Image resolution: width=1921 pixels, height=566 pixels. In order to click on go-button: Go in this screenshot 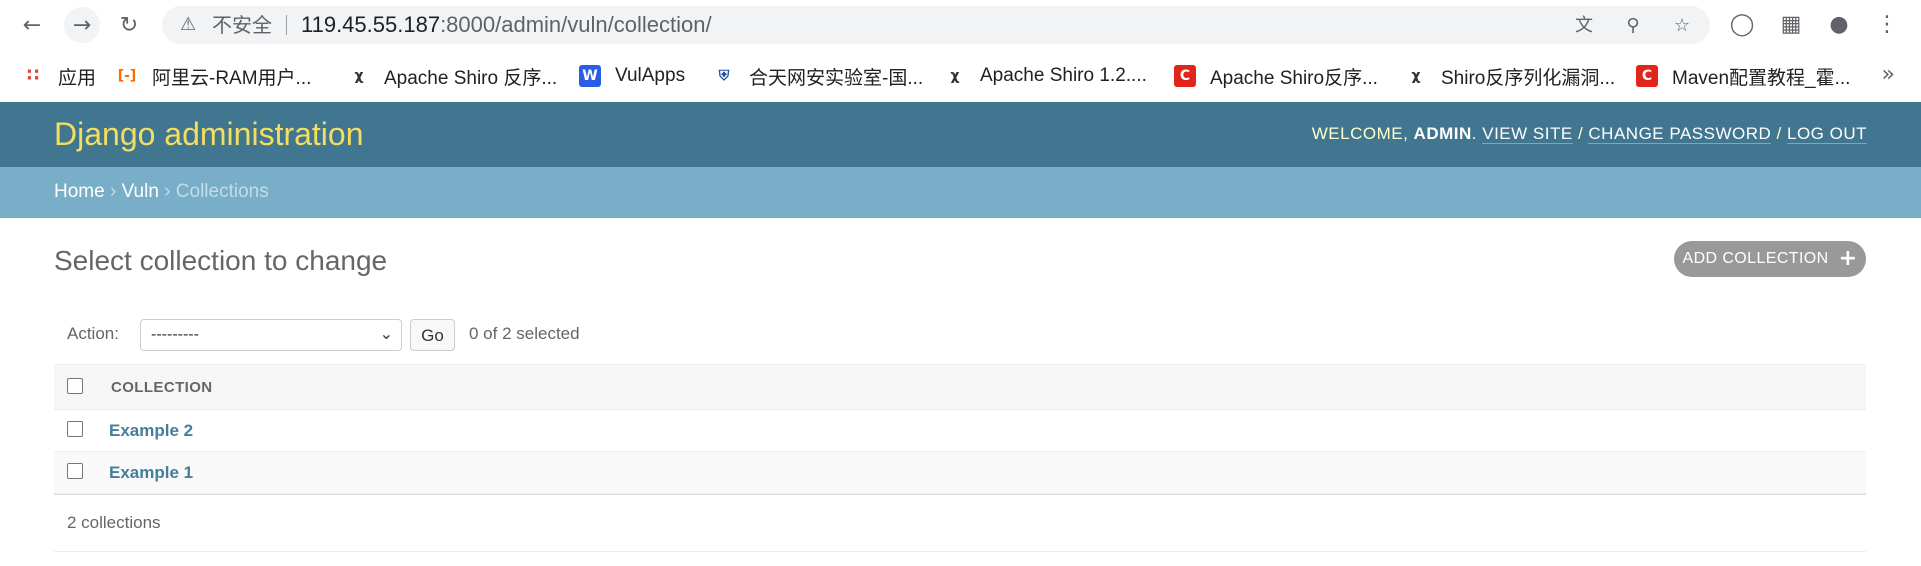, I will do `click(432, 335)`.